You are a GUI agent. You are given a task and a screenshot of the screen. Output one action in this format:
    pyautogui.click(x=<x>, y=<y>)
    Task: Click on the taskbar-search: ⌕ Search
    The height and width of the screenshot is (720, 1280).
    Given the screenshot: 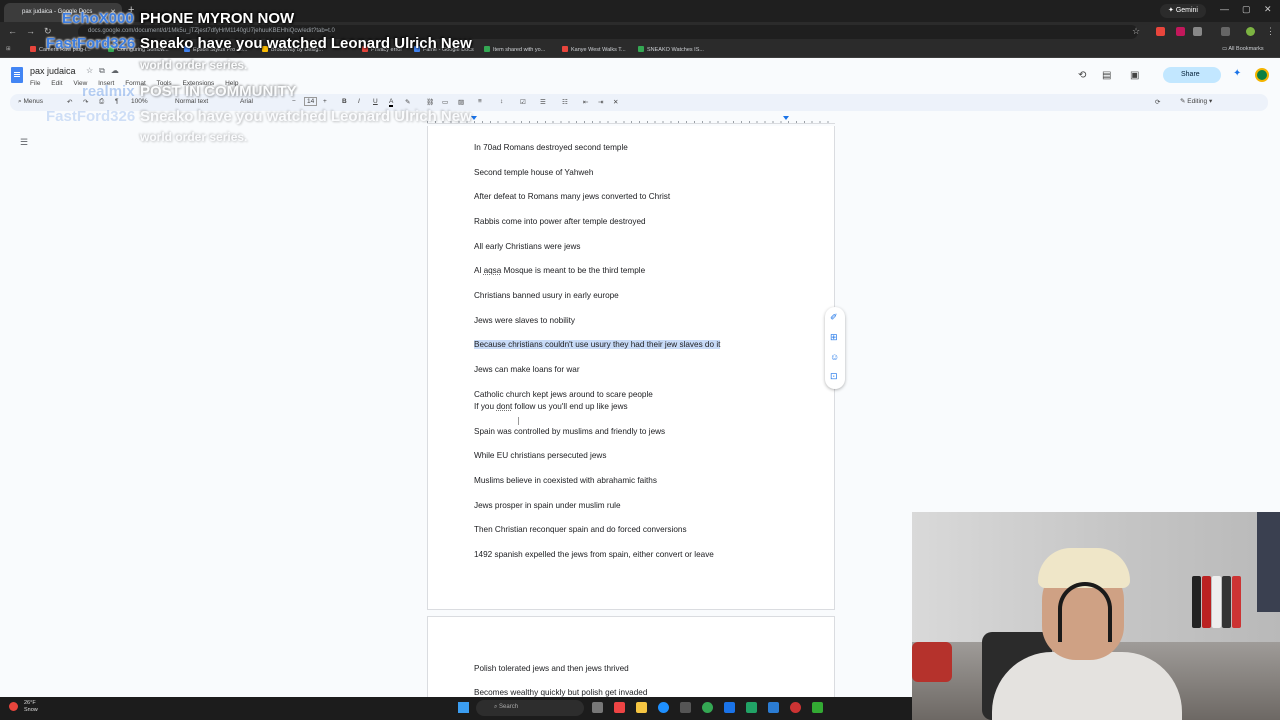 What is the action you would take?
    pyautogui.click(x=530, y=708)
    